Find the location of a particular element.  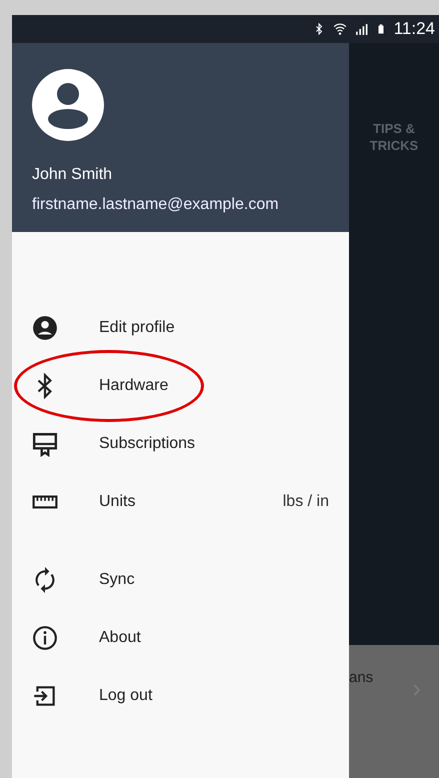

info-icon is located at coordinates (45, 638).